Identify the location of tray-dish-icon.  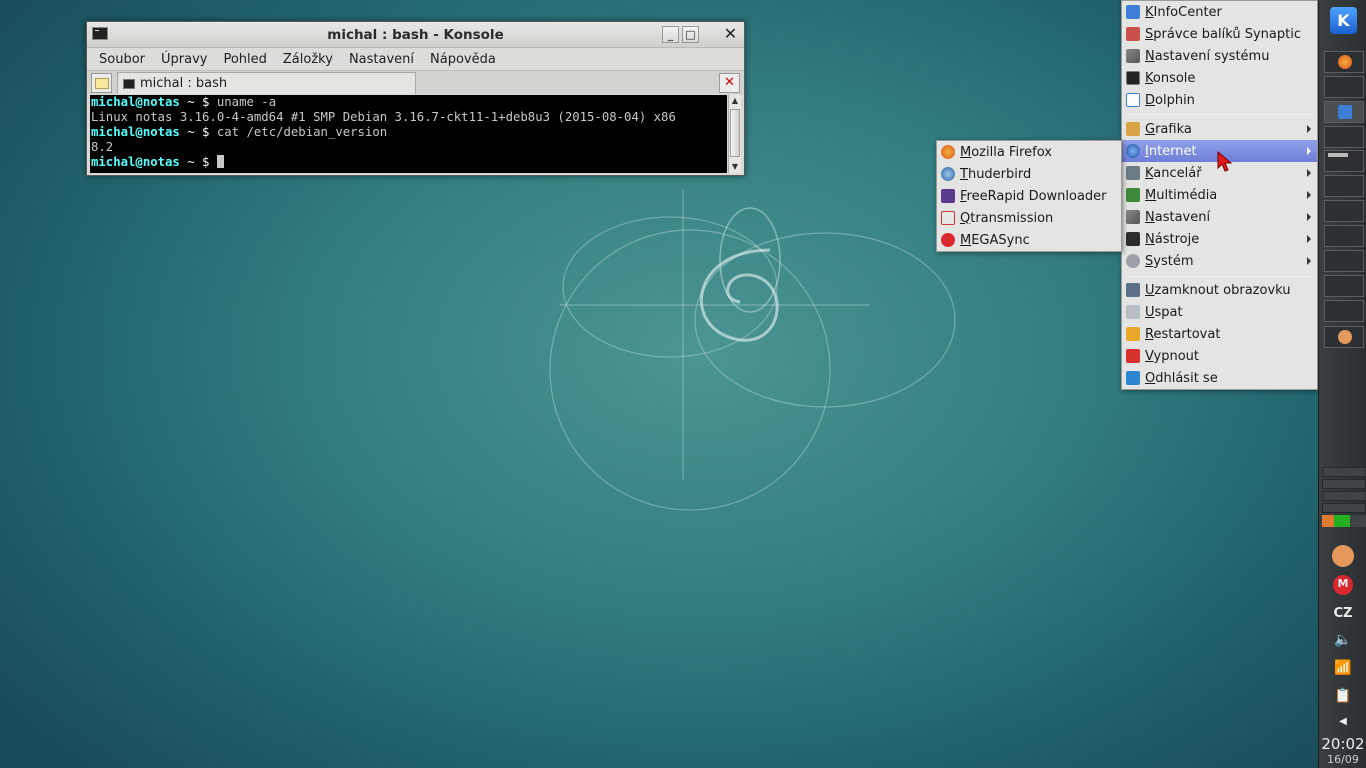
(1343, 556).